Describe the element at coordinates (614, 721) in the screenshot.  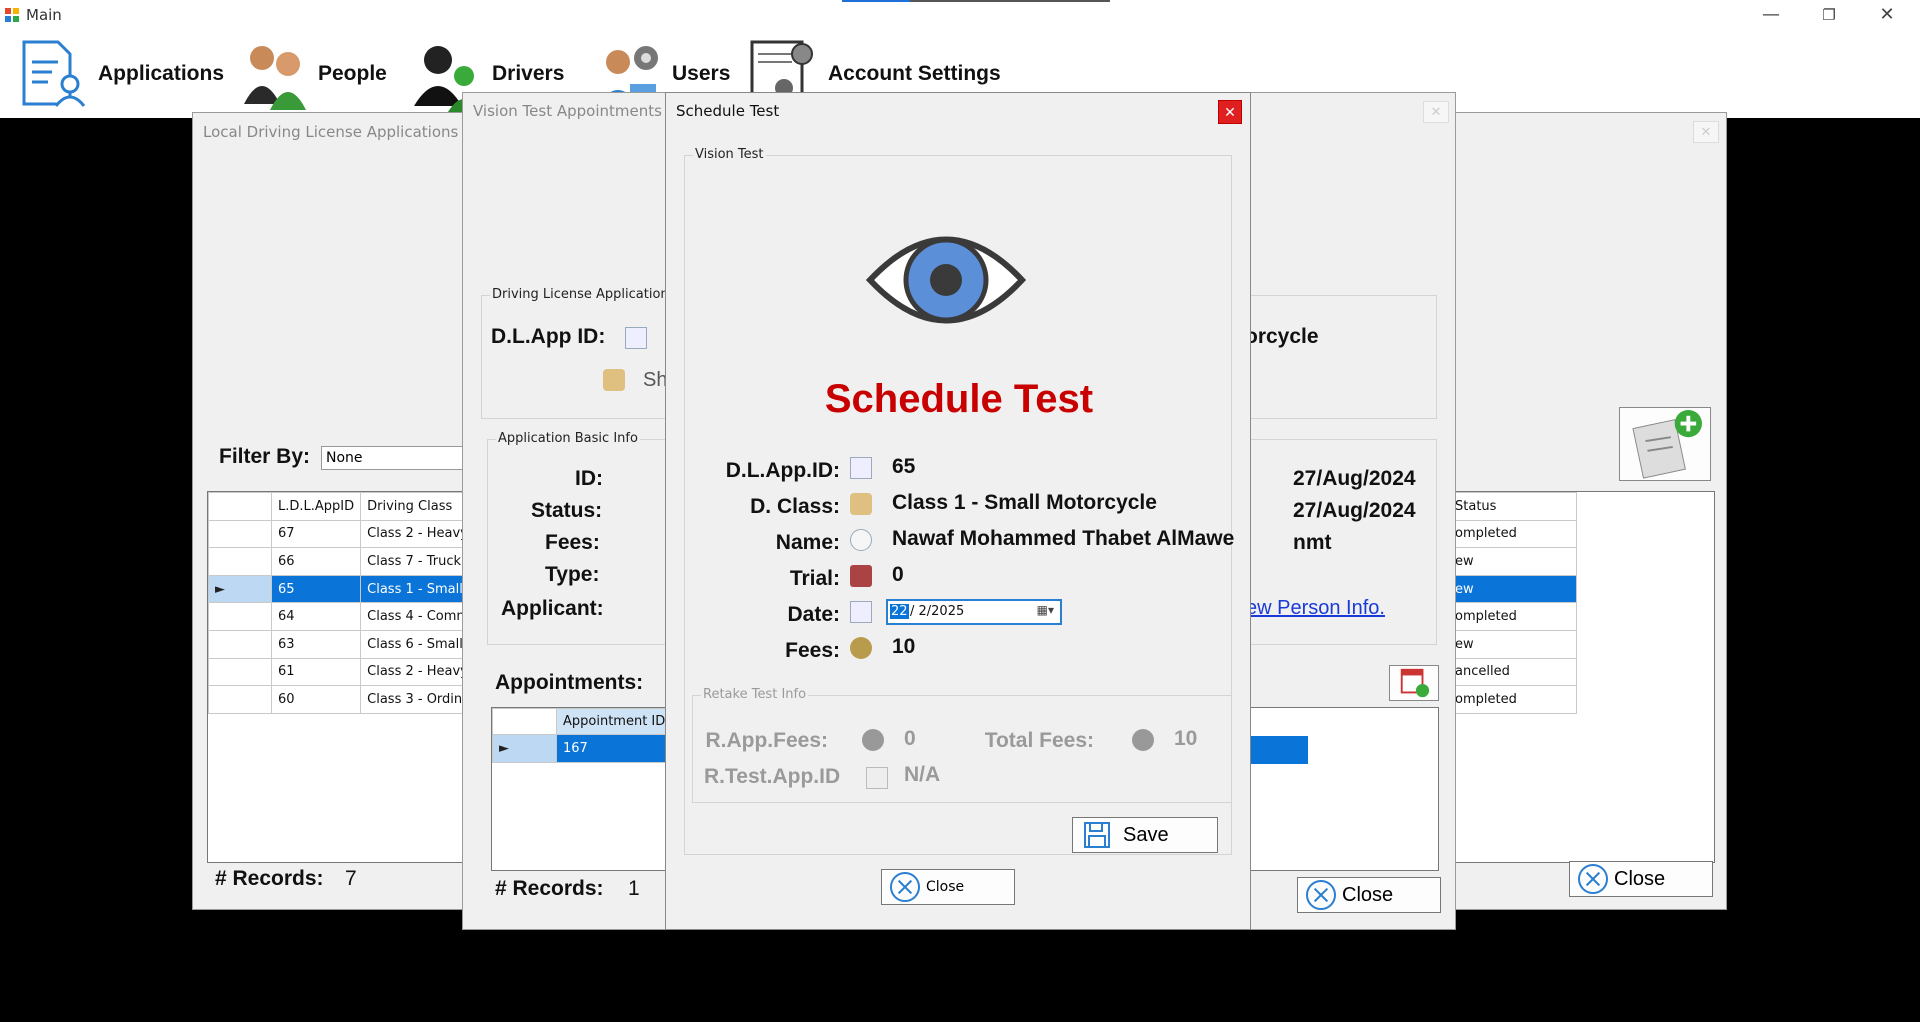
I see `col-appointment-id: Appointment ID` at that location.